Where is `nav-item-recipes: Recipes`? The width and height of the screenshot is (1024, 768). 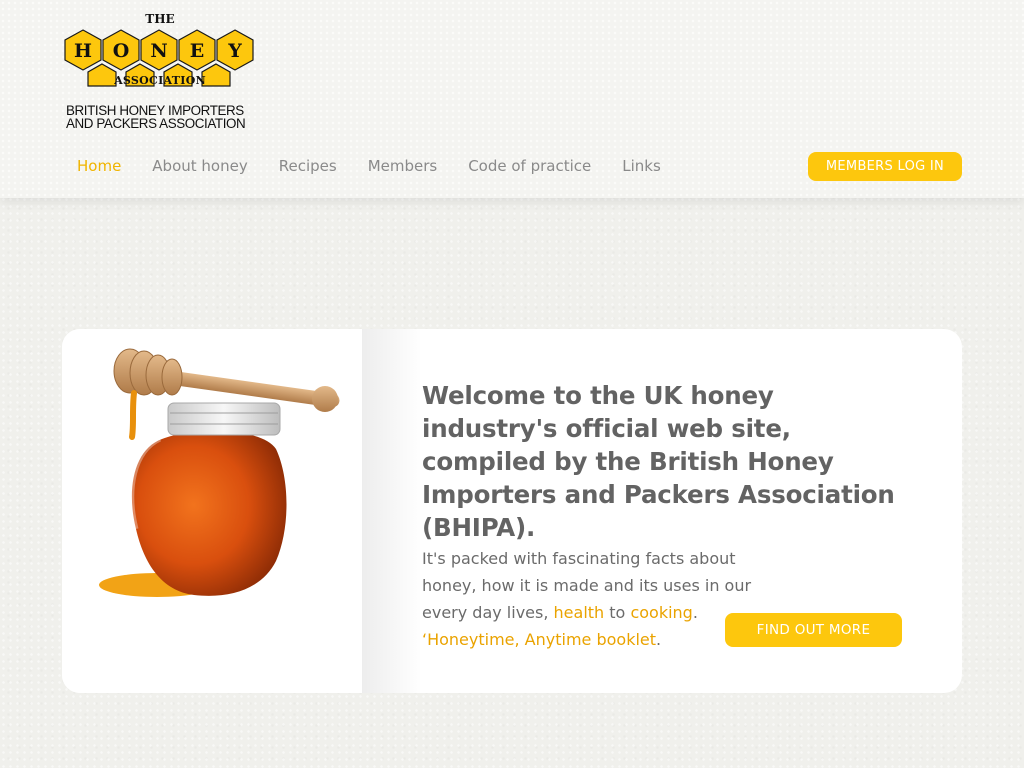 nav-item-recipes: Recipes is located at coordinates (308, 167).